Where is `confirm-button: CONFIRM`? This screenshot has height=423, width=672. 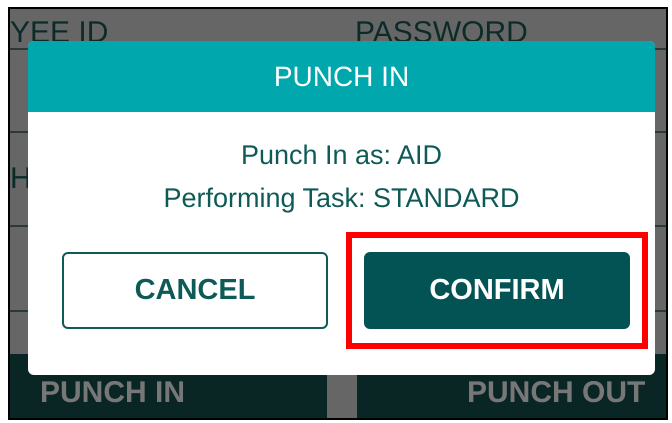
confirm-button: CONFIRM is located at coordinates (497, 290).